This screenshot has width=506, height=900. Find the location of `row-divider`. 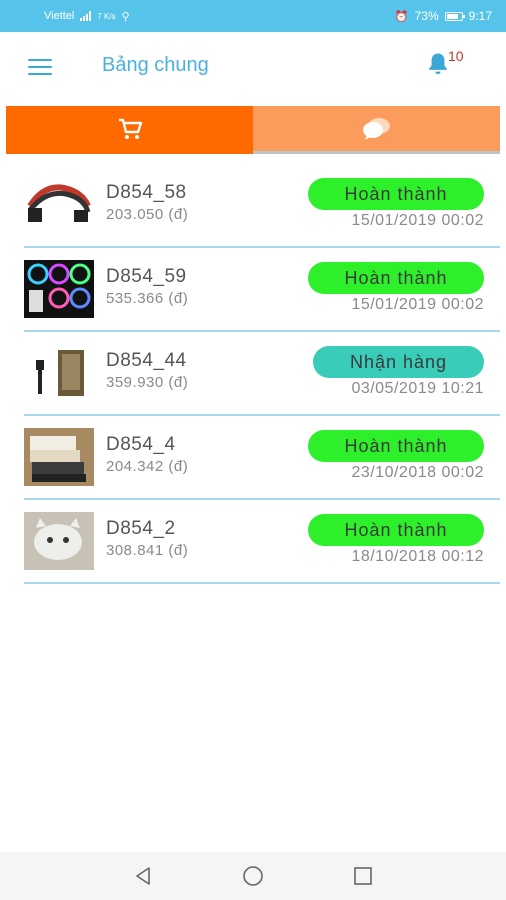

row-divider is located at coordinates (262, 583).